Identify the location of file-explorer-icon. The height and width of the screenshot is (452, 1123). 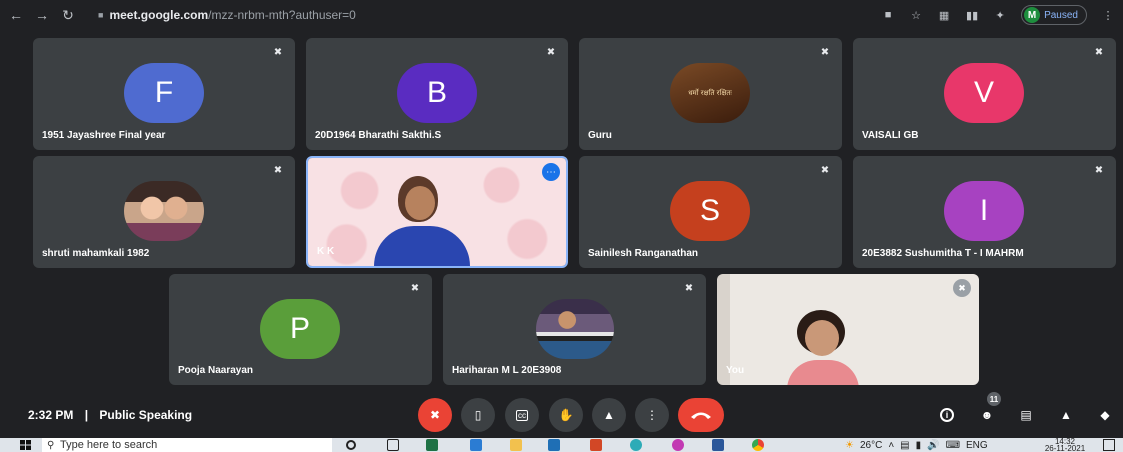
(516, 445).